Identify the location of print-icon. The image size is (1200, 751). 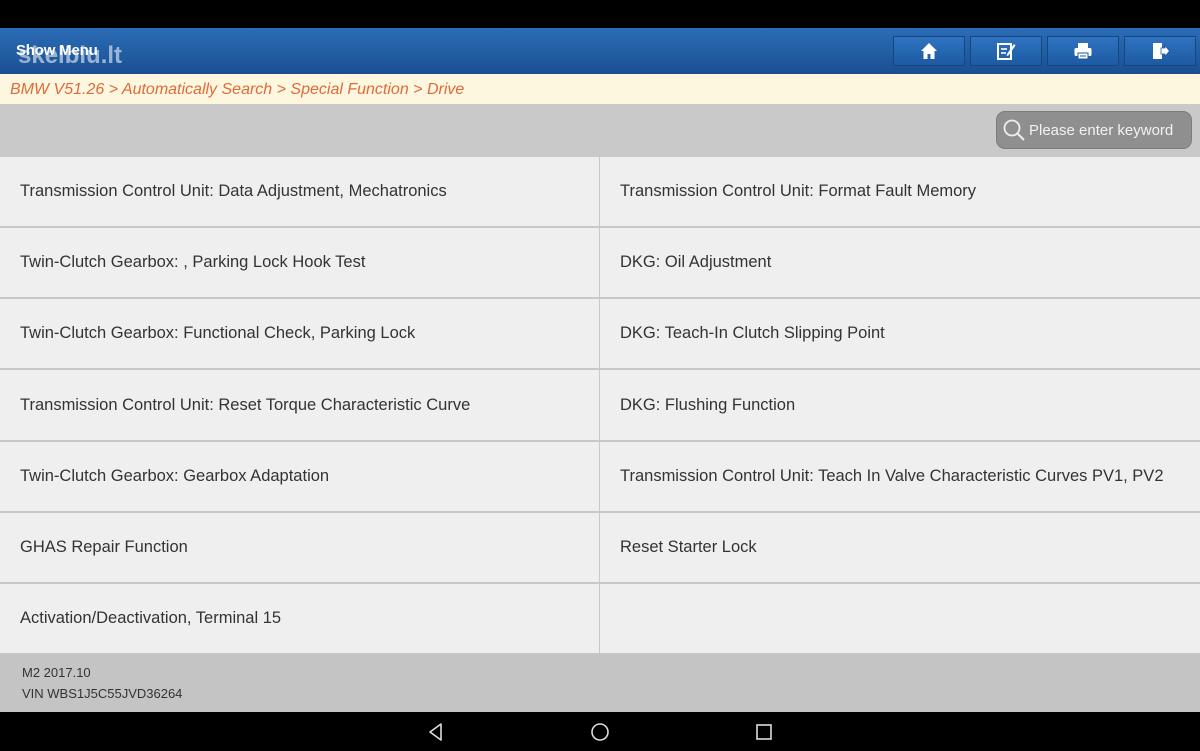
(1083, 51).